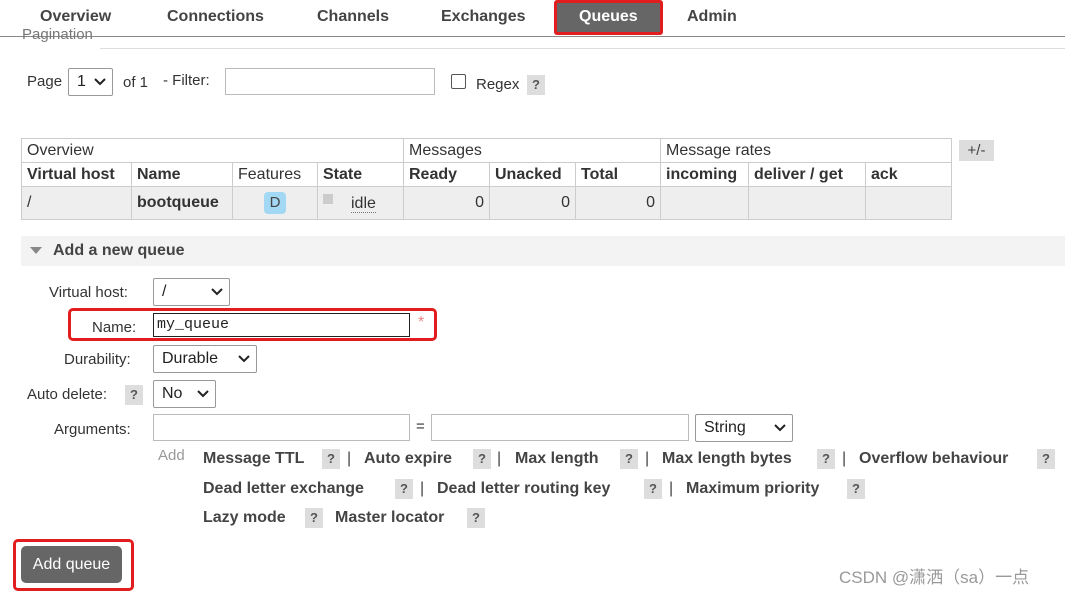 Image resolution: width=1065 pixels, height=595 pixels. I want to click on col-unacked: Unacked, so click(532, 174).